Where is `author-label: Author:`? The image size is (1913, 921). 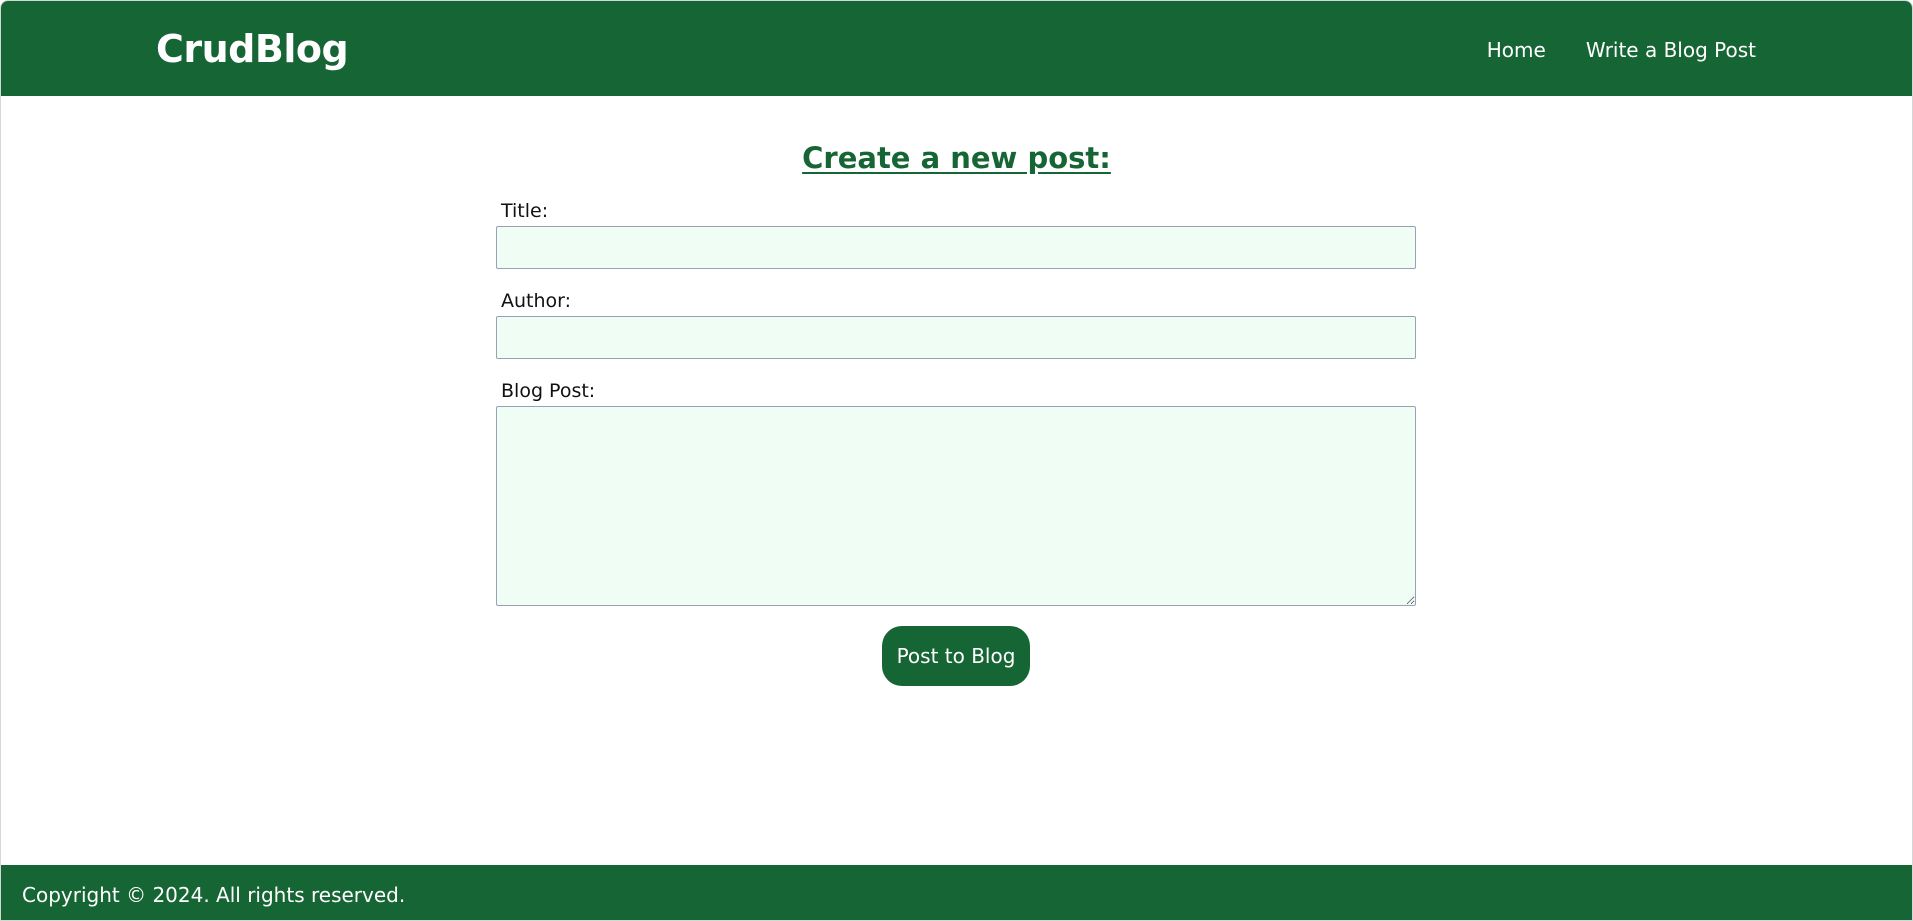
author-label: Author: is located at coordinates (536, 301).